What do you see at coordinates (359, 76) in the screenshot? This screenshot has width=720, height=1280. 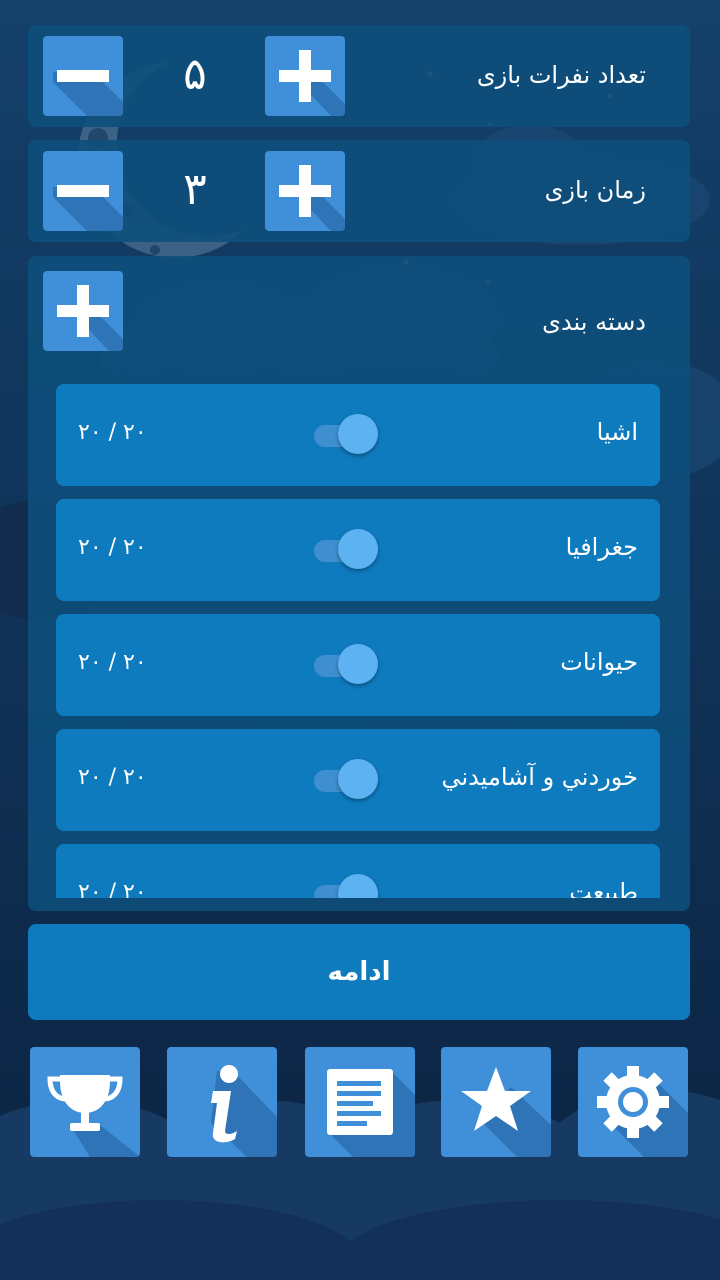 I see `players-panel: ۵ تعداد نفرات بازی` at bounding box center [359, 76].